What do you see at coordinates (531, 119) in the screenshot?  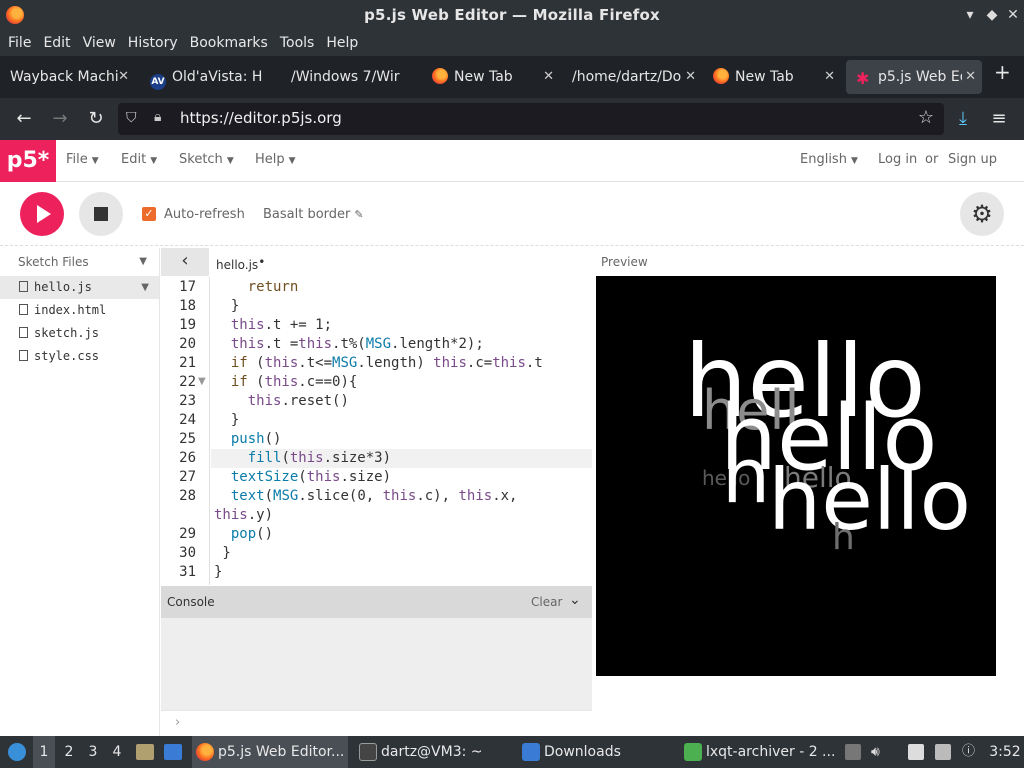 I see `url-bar: ⛉ 🔒︎ https://editor.p5js.org ☆` at bounding box center [531, 119].